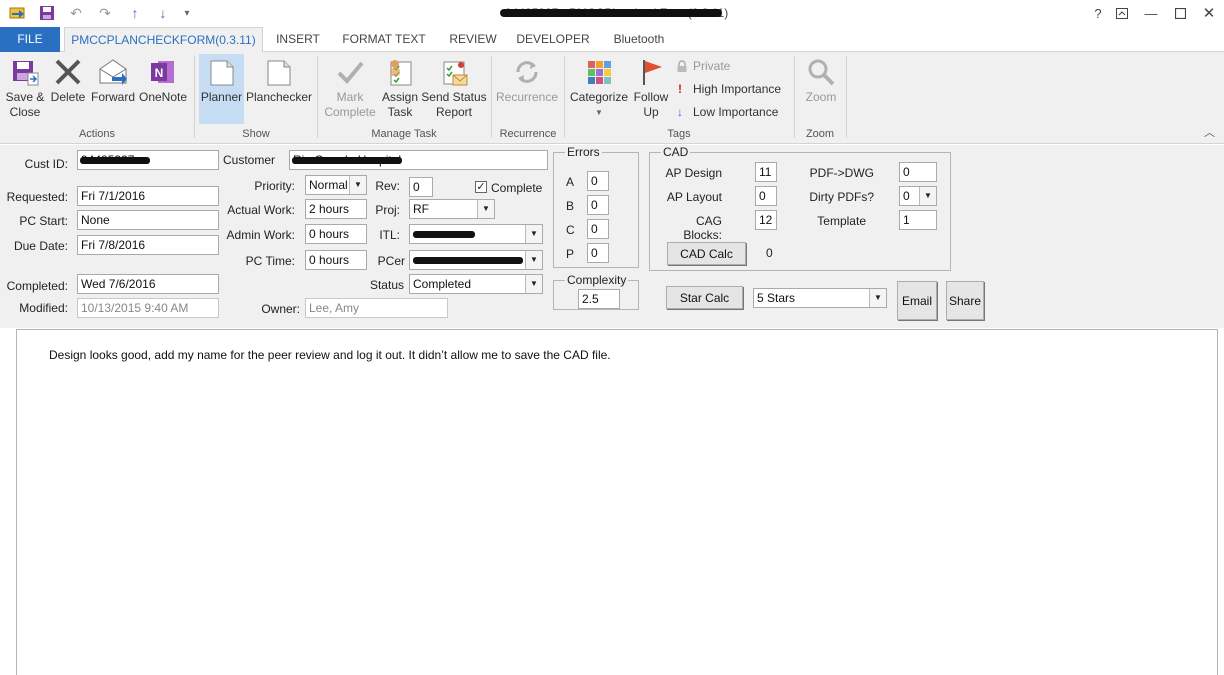  What do you see at coordinates (598, 205) in the screenshot?
I see `error-b-field: 0` at bounding box center [598, 205].